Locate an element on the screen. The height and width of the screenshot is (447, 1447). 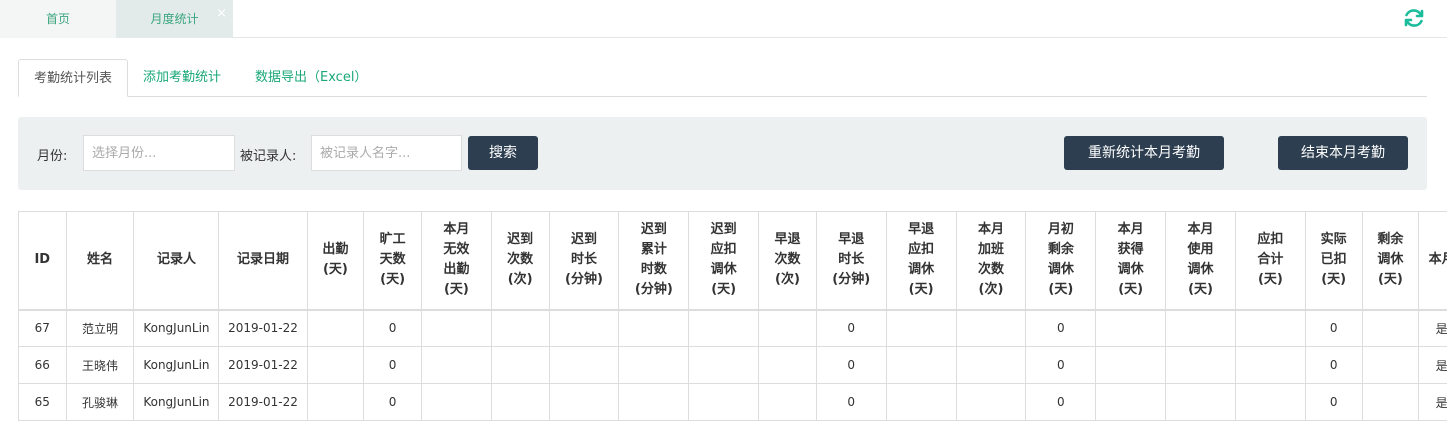
column-header-line: 月初 is located at coordinates (1060, 230).